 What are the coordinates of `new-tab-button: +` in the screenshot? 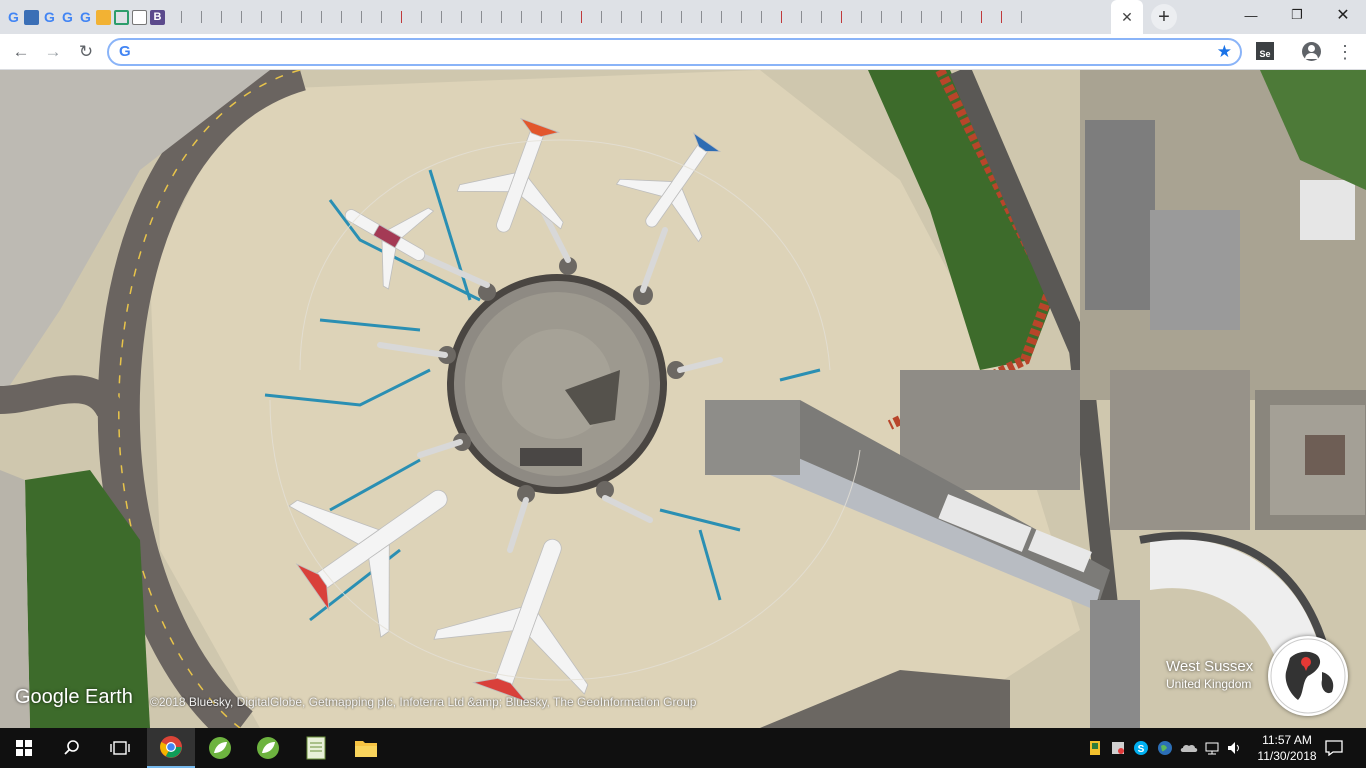 It's located at (1164, 17).